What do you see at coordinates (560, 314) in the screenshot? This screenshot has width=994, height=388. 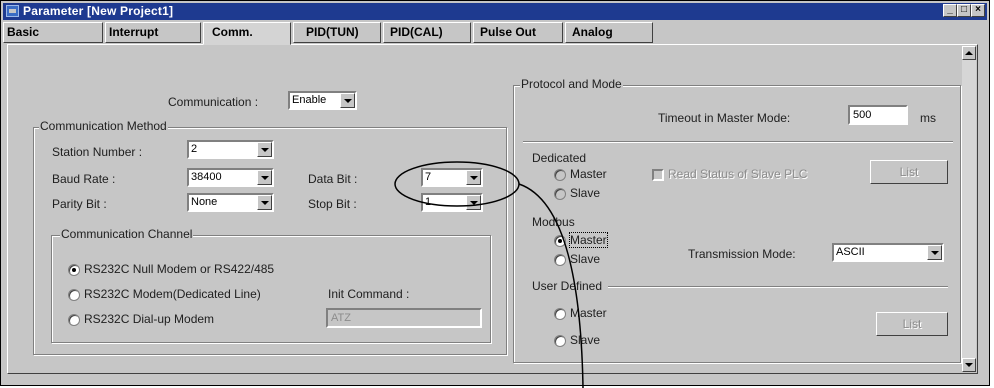 I see `radio-user-master` at bounding box center [560, 314].